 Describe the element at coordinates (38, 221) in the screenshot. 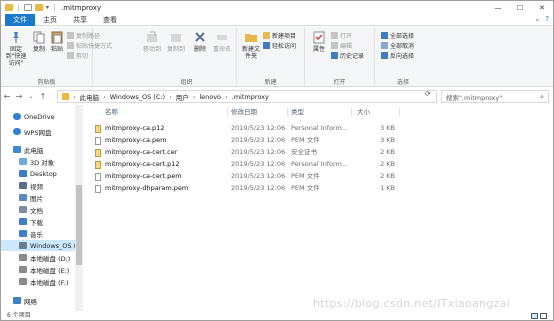

I see `nav-item-downloads: 下载` at that location.